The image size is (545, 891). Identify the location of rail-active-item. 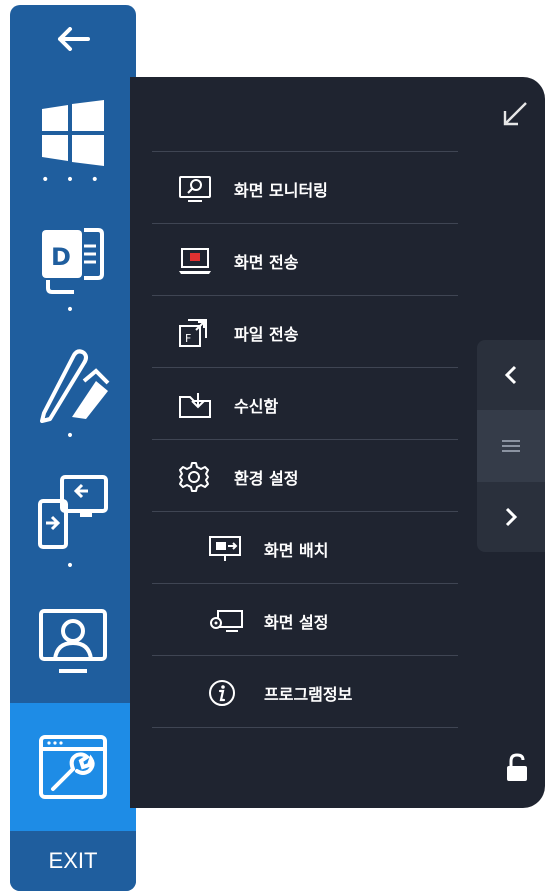
(73, 767).